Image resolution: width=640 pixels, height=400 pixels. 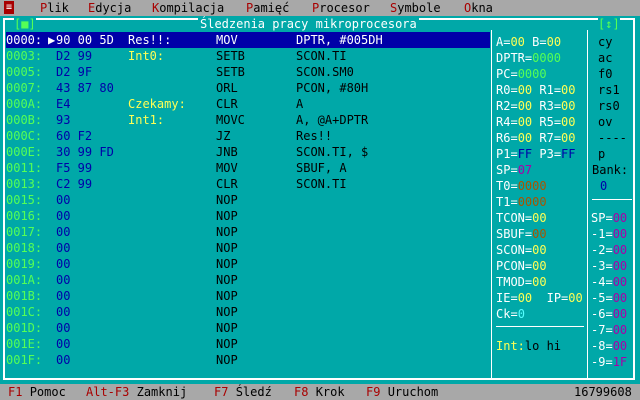 I want to click on code-line: 001B: 00 NOP, so click(x=248, y=296).